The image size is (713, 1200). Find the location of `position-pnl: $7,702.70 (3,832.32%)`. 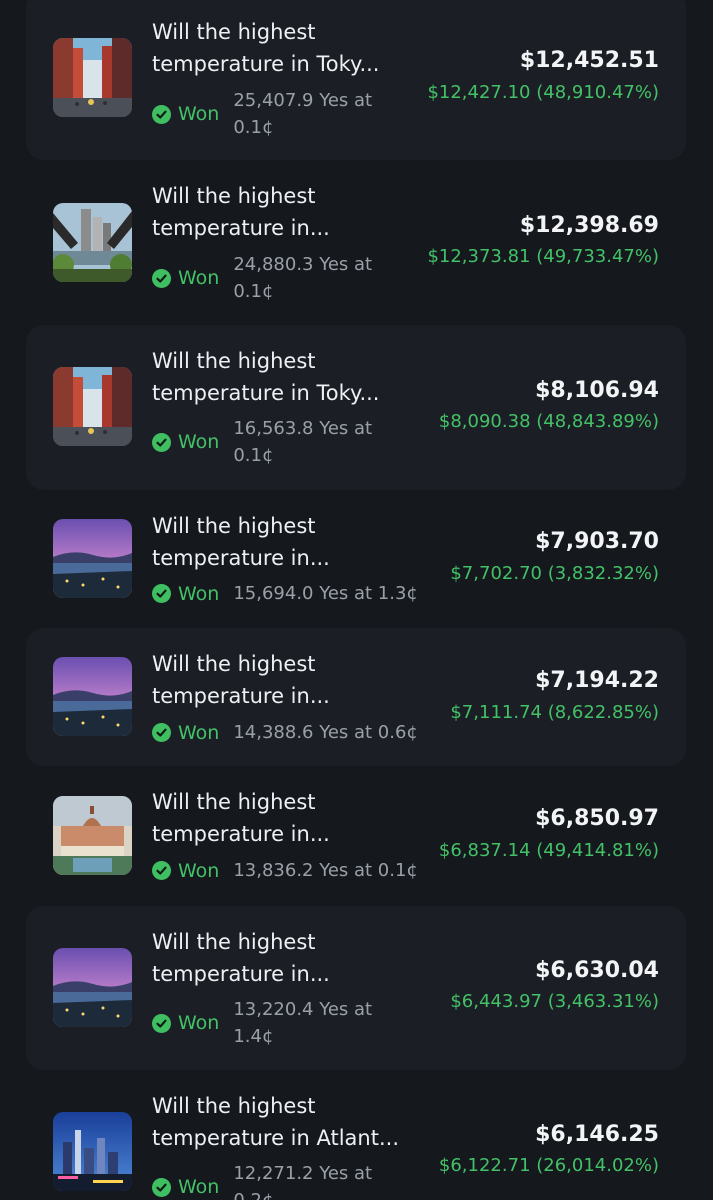

position-pnl: $7,702.70 (3,832.32%) is located at coordinates (554, 573).